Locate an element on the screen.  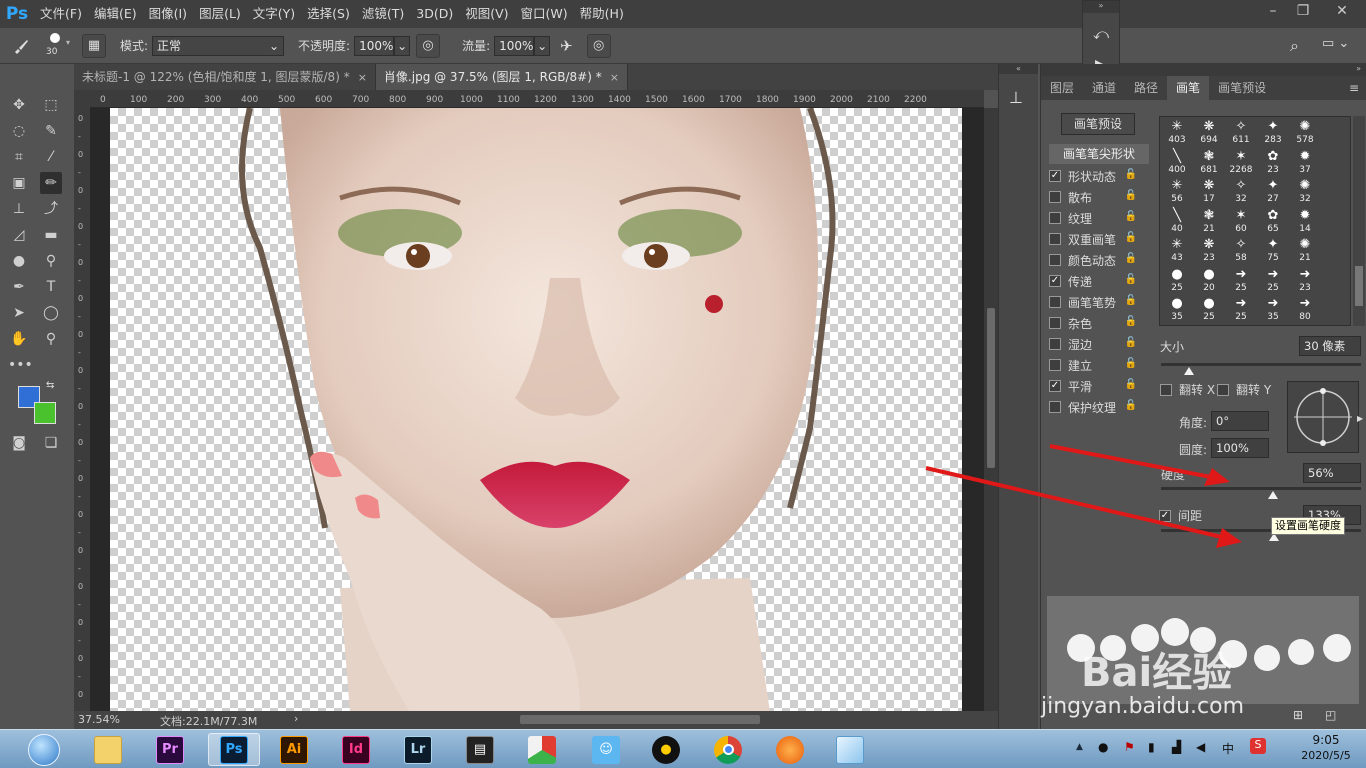
new-preset-icon: ⊞ is located at coordinates (1298, 715).